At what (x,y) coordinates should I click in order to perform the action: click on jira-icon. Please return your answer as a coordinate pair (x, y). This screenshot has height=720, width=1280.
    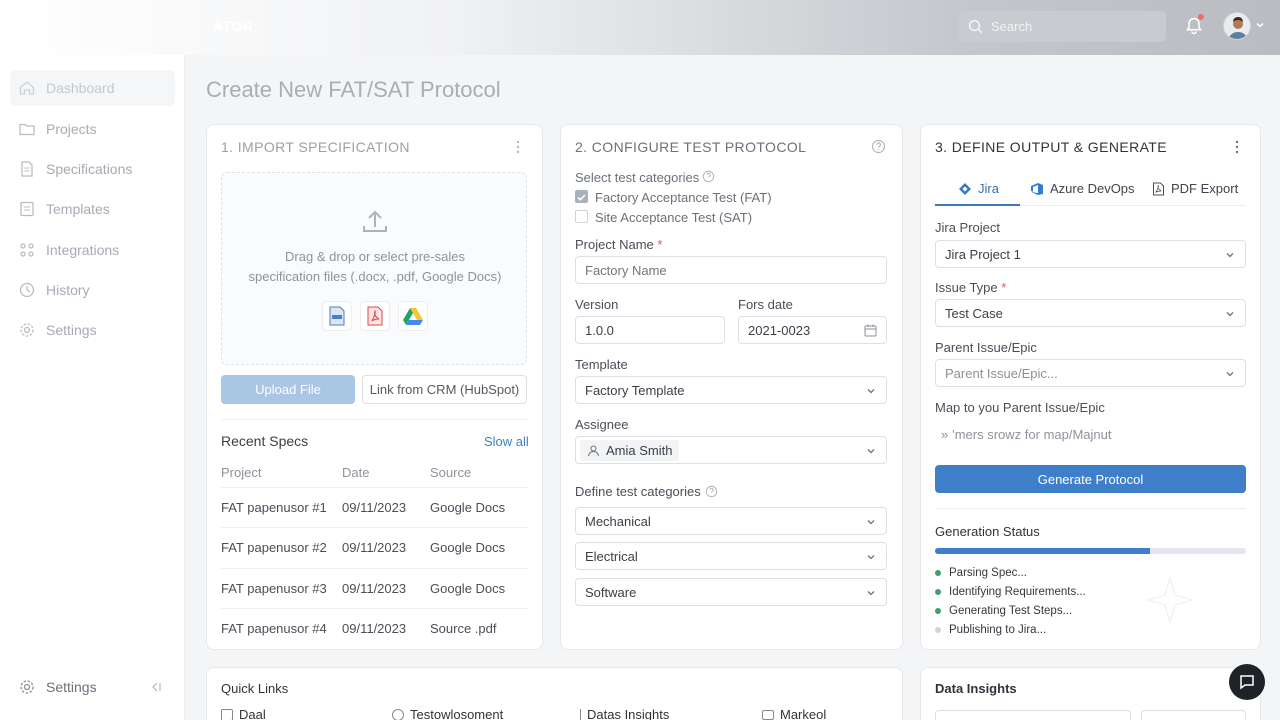
    Looking at the image, I should click on (965, 188).